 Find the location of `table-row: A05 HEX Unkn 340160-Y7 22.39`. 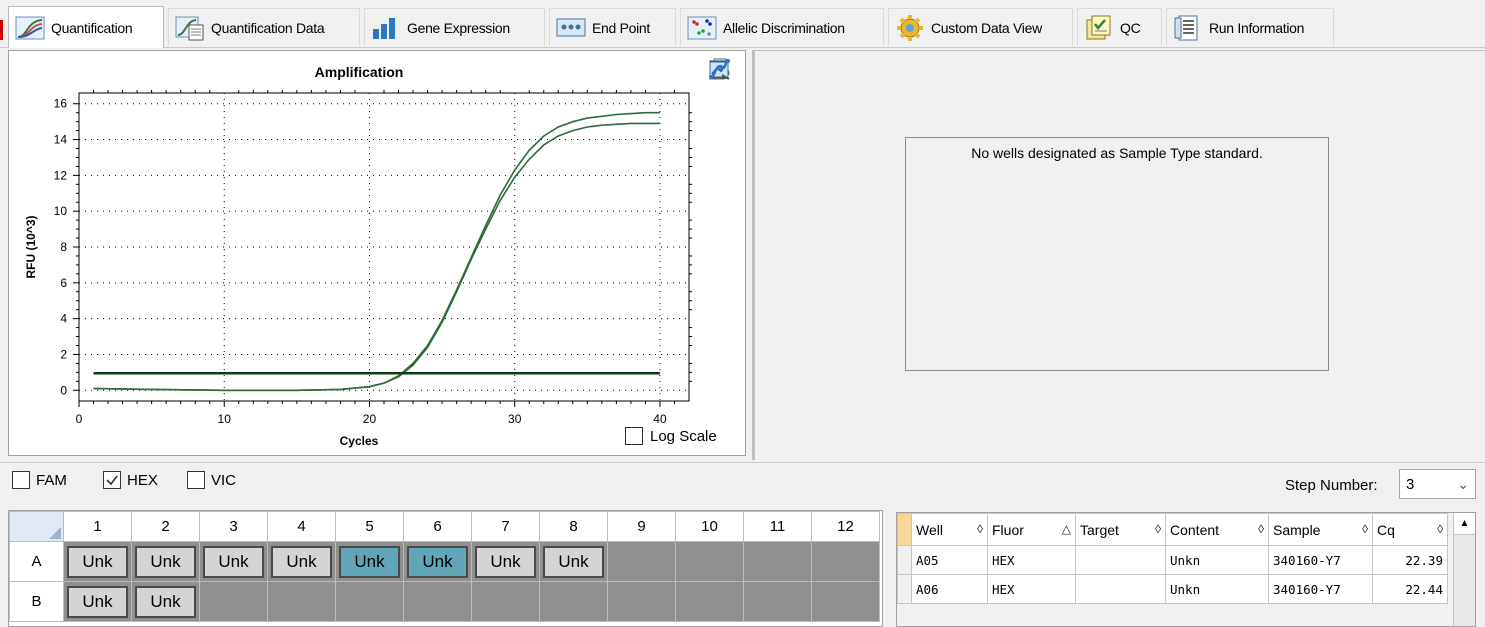

table-row: A05 HEX Unkn 340160-Y7 22.39 is located at coordinates (1172, 560).